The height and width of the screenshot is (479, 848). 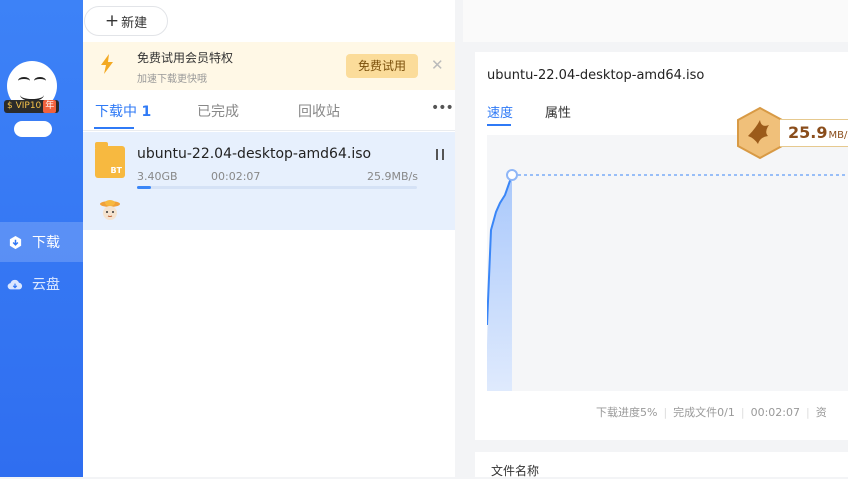 What do you see at coordinates (24, 81) in the screenshot?
I see `avatar-eye-left` at bounding box center [24, 81].